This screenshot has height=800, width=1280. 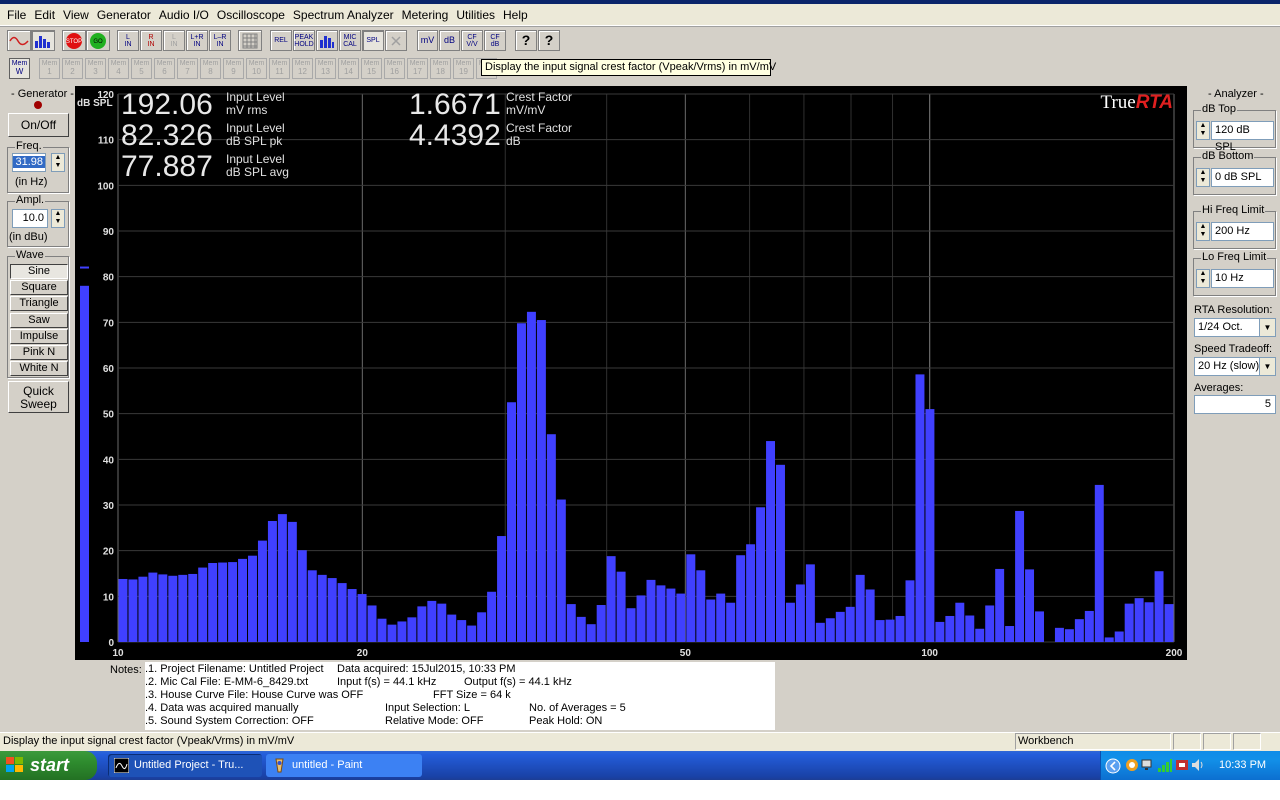 What do you see at coordinates (526, 40) in the screenshot?
I see `help-button: ?` at bounding box center [526, 40].